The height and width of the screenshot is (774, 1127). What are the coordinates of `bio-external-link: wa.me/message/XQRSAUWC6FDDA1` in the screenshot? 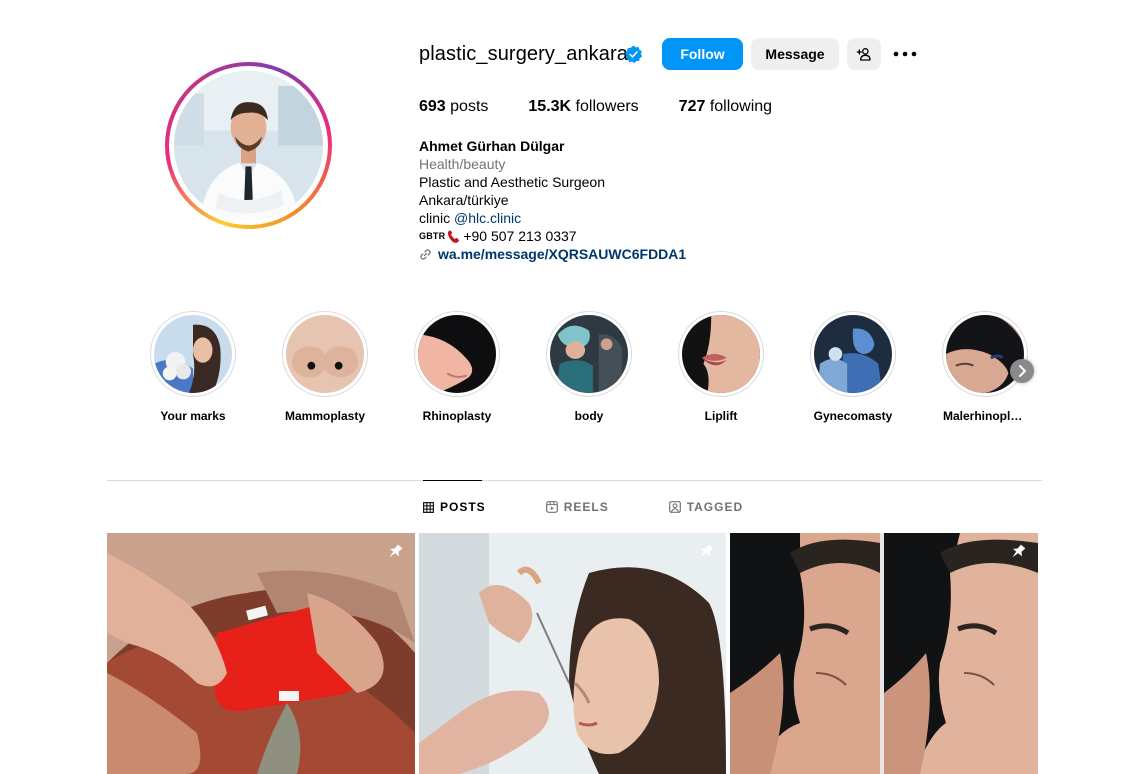 It's located at (552, 254).